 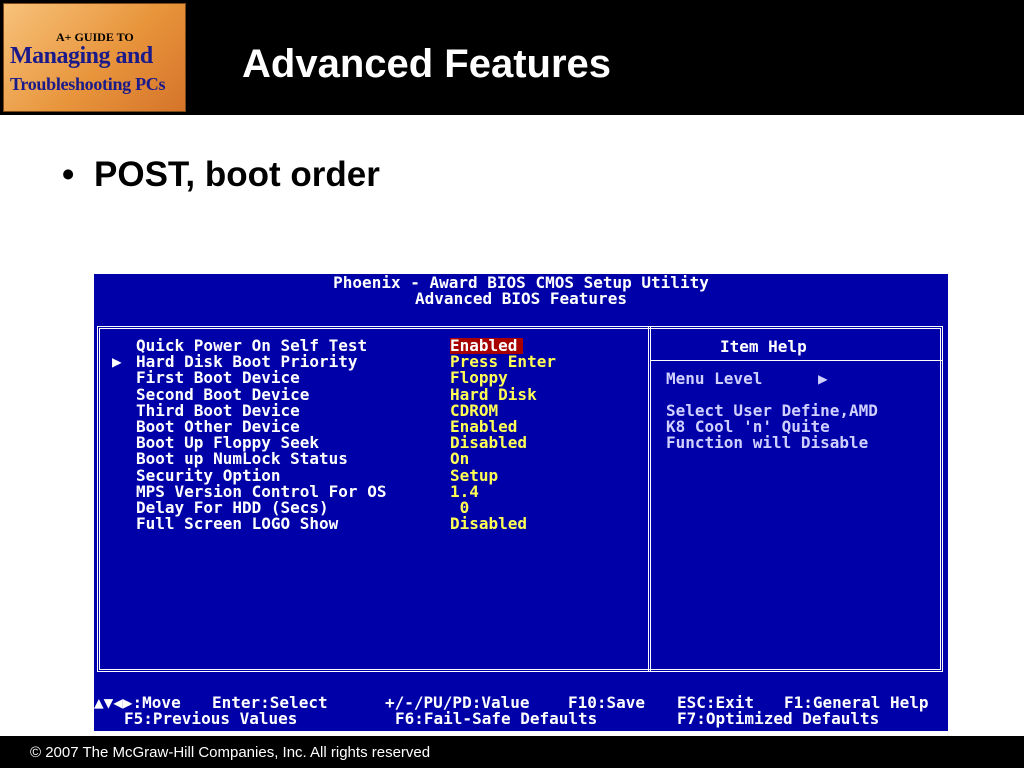 What do you see at coordinates (797, 360) in the screenshot?
I see `help-title-rule` at bounding box center [797, 360].